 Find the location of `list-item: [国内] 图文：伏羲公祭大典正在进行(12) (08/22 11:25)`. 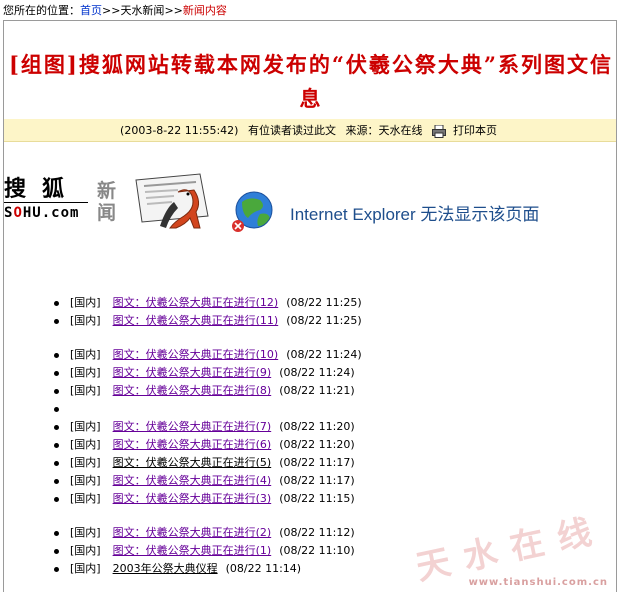

list-item: [国内] 图文：伏羲公祭大典正在进行(12) (08/22 11:25) is located at coordinates (208, 303).